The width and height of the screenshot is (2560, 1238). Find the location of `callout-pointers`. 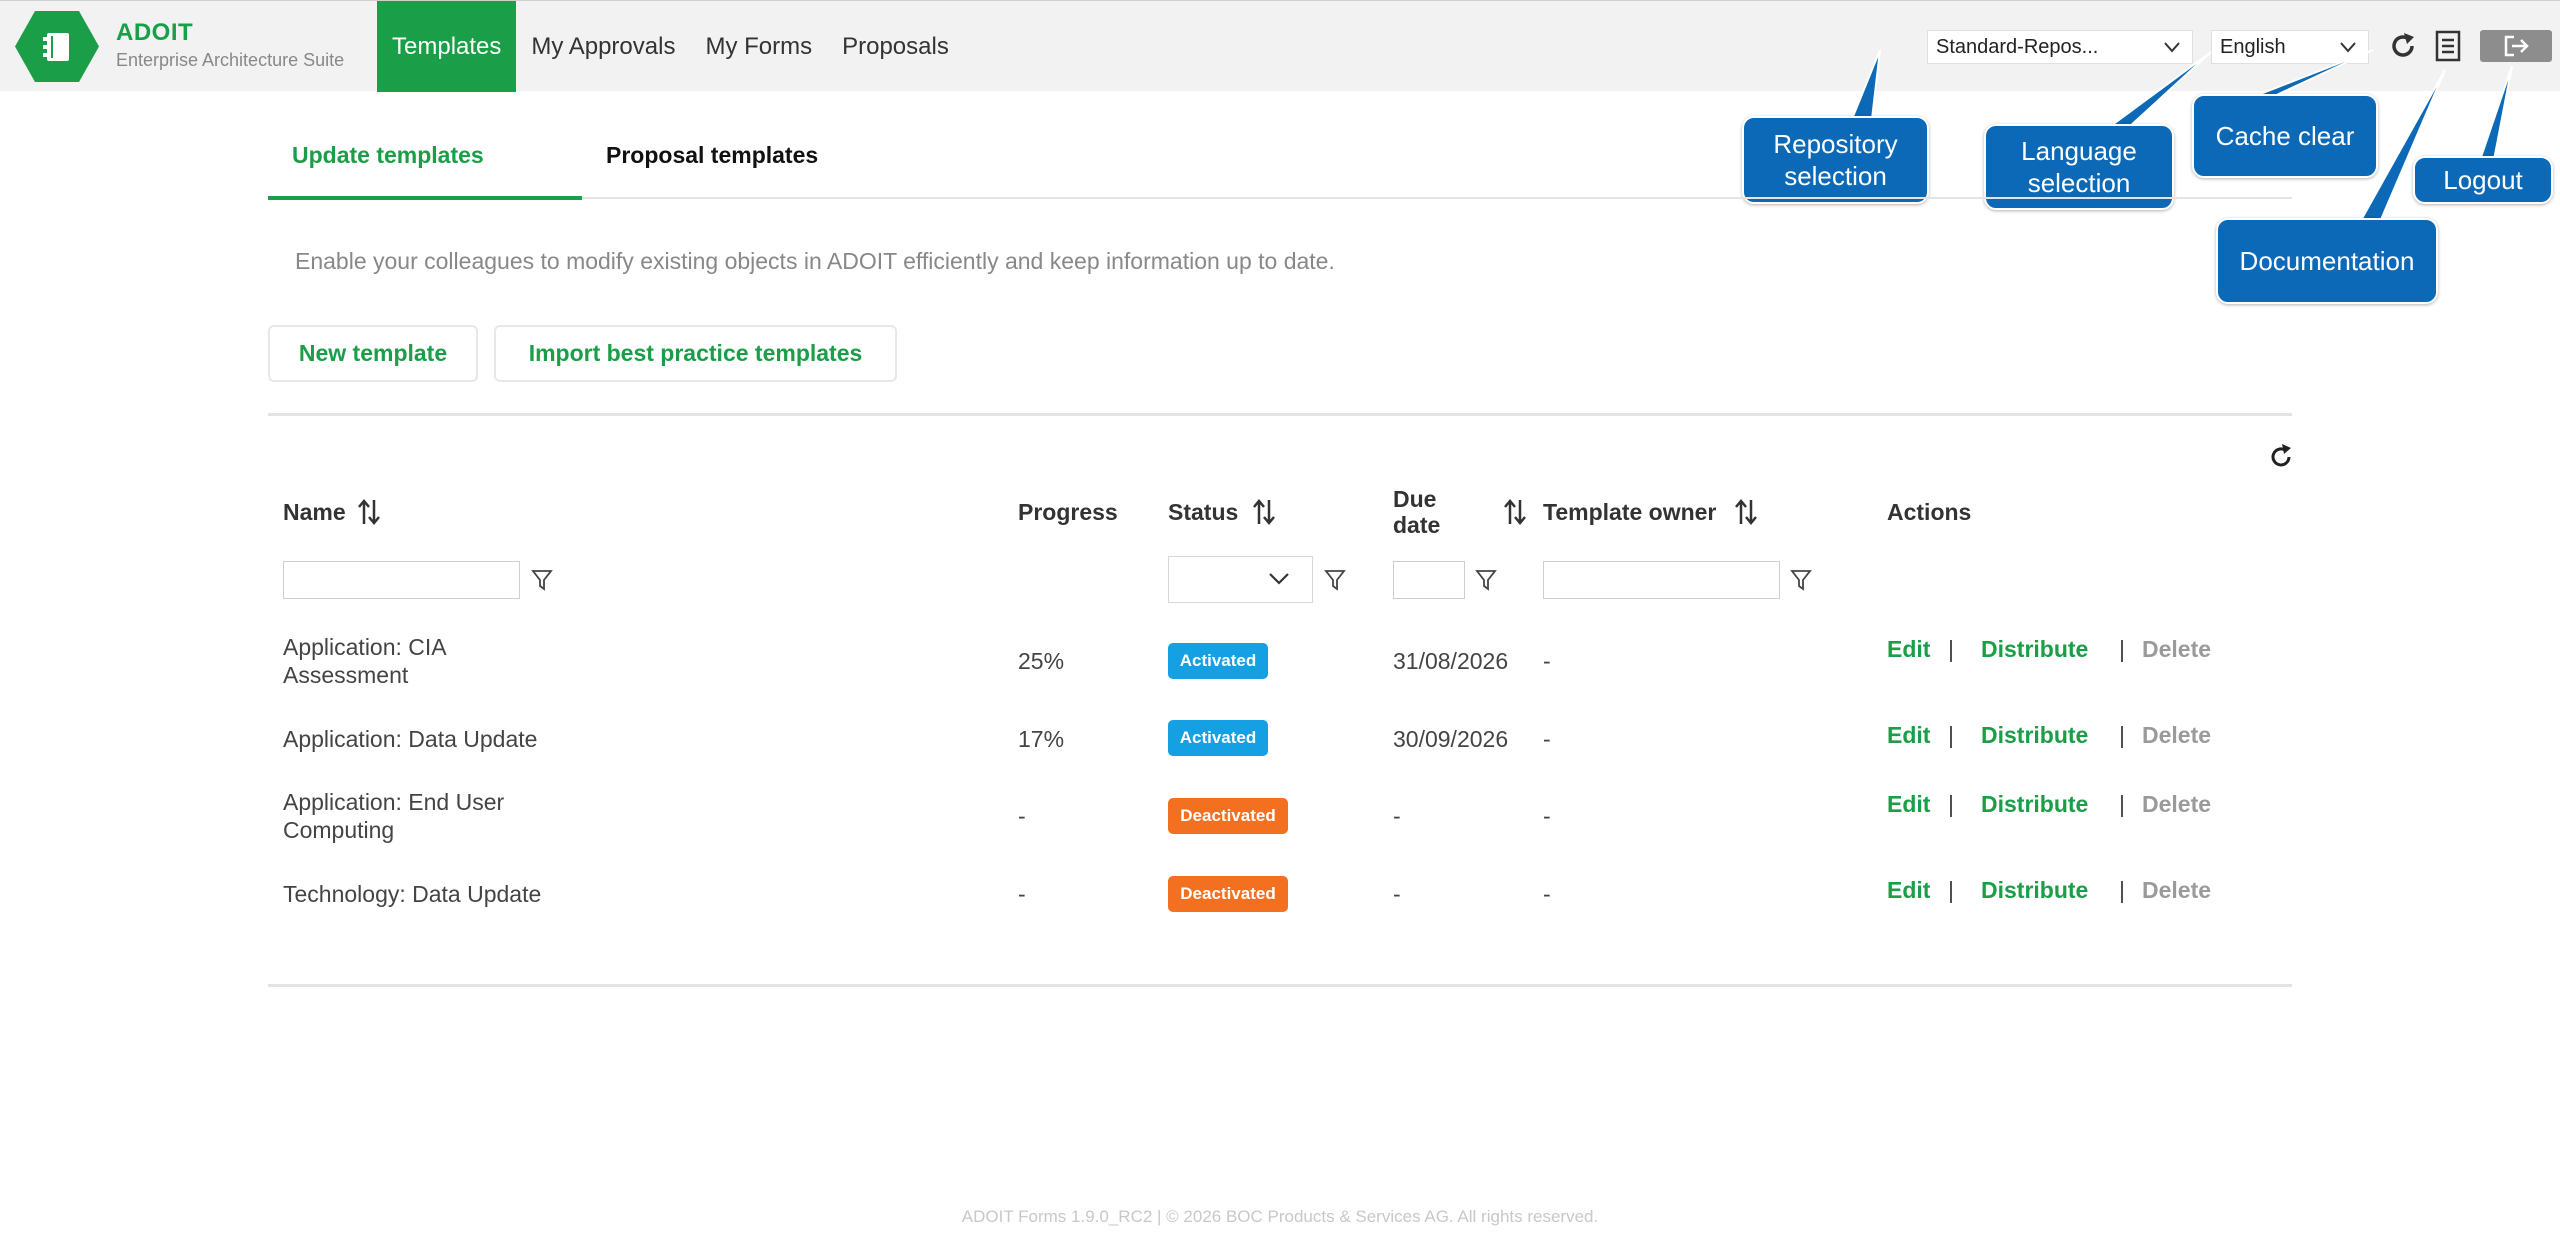

callout-pointers is located at coordinates (2181, 136).